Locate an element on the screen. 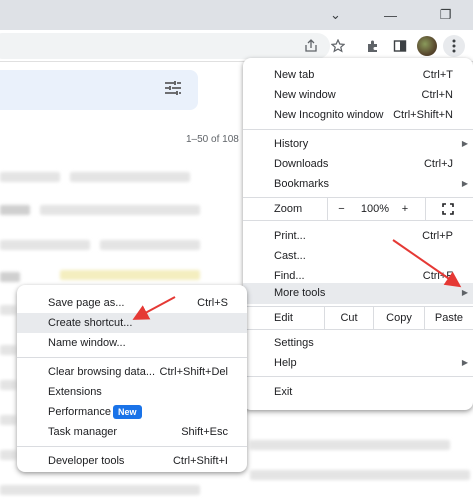  annotation-arrow-more-tools is located at coordinates (427, 263).